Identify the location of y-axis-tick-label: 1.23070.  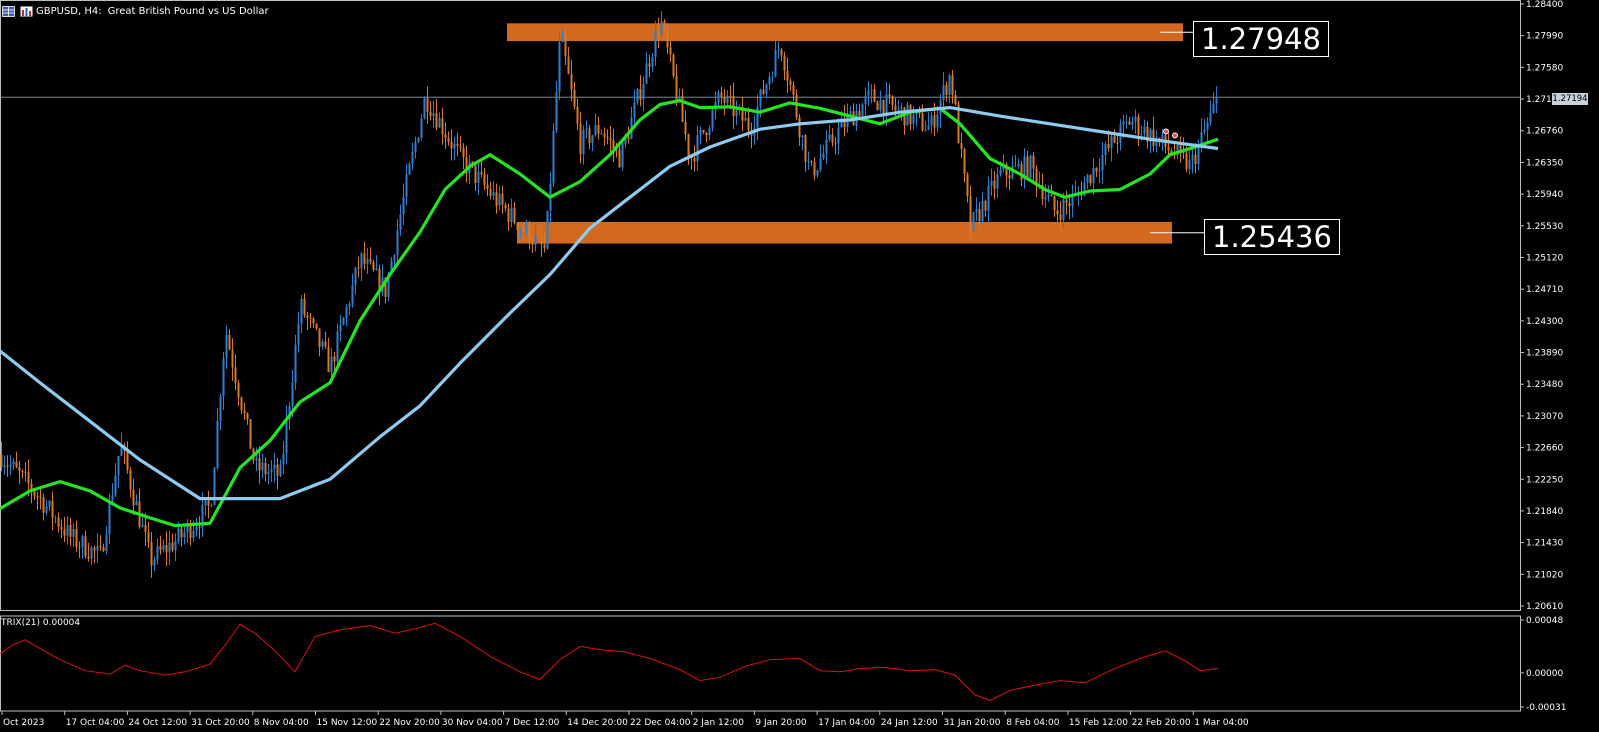
(1544, 417).